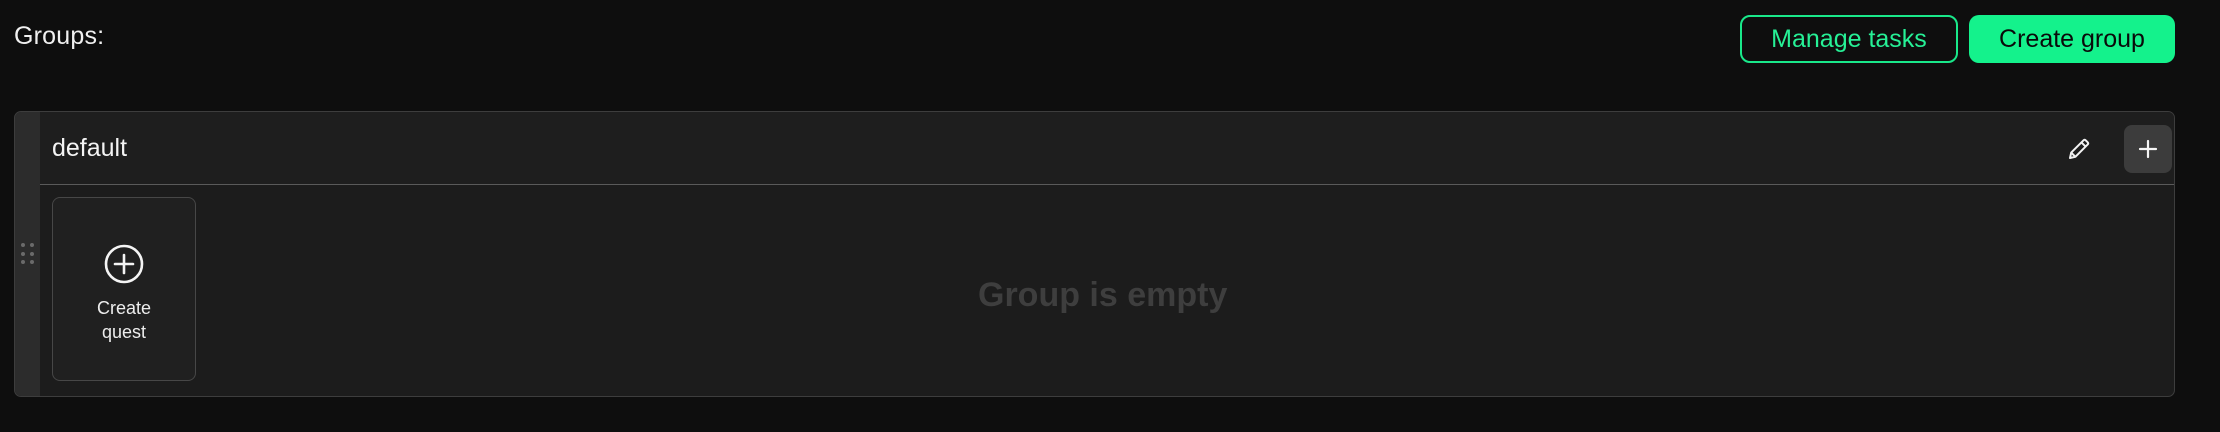  Describe the element at coordinates (124, 264) in the screenshot. I see `plus-circle-icon` at that location.